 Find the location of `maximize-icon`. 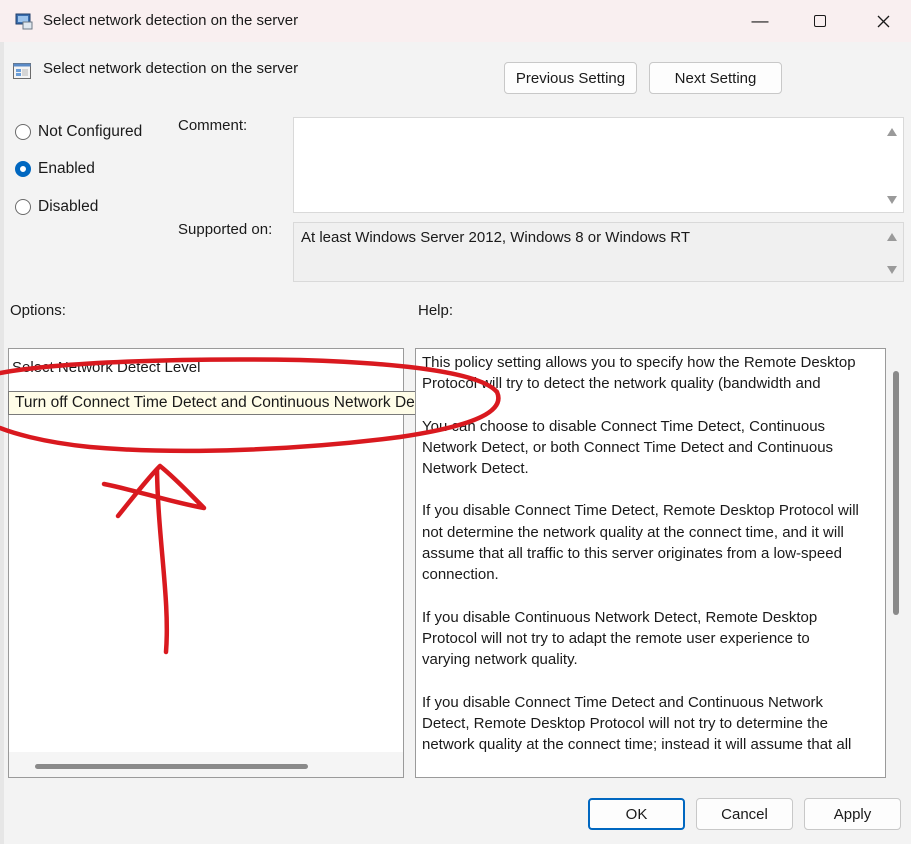

maximize-icon is located at coordinates (820, 21).